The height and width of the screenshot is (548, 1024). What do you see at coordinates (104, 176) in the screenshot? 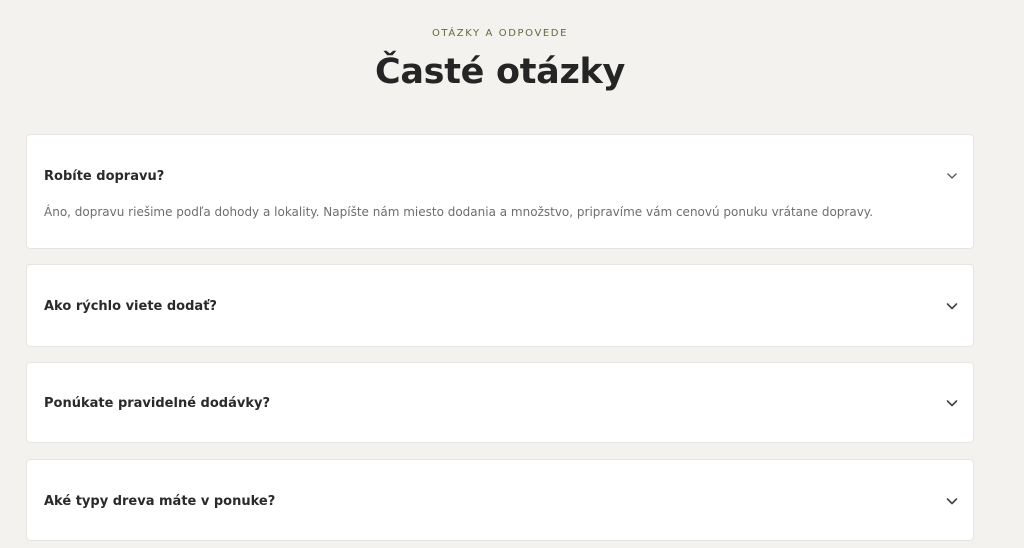
I see `faq-question: Robíte dopravu?` at bounding box center [104, 176].